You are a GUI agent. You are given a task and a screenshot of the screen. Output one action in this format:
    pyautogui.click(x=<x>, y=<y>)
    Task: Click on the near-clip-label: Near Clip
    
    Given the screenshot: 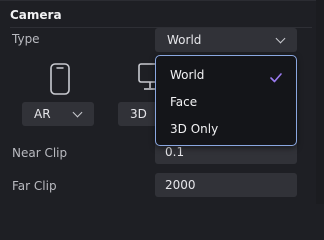 What is the action you would take?
    pyautogui.click(x=40, y=153)
    